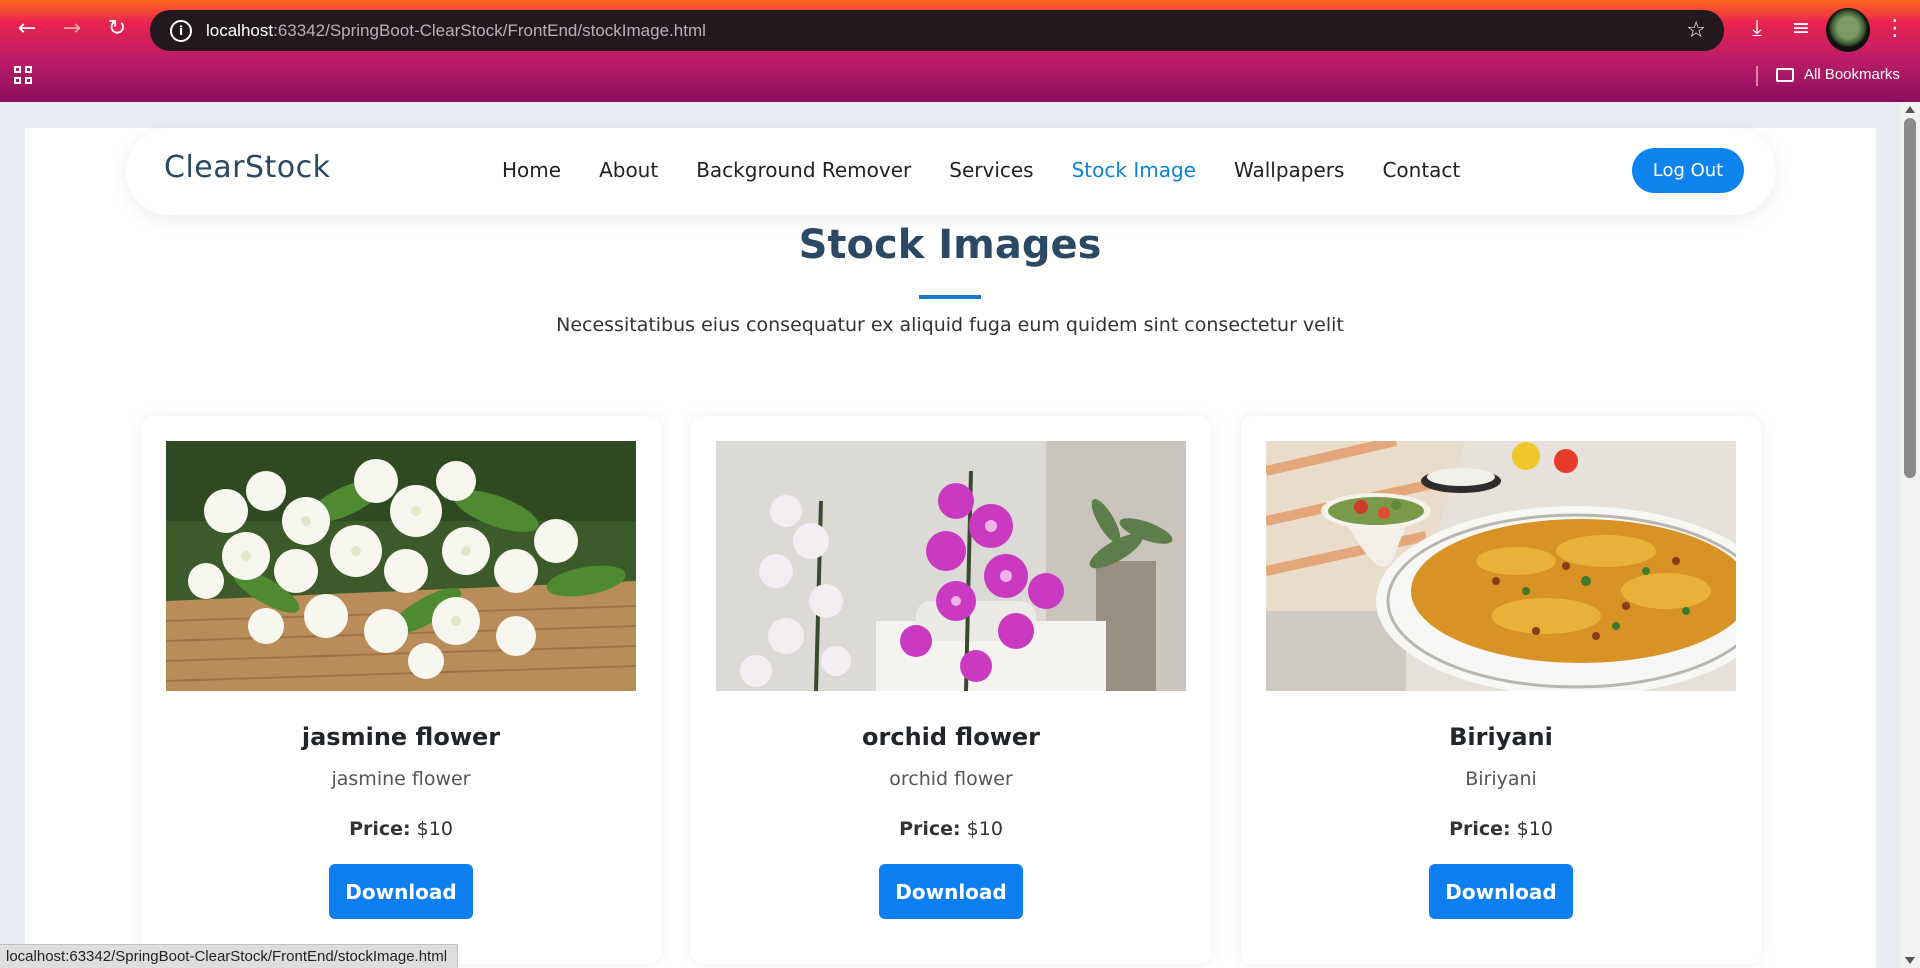 This screenshot has height=968, width=1920. Describe the element at coordinates (1688, 170) in the screenshot. I see `logout-button: Log Out` at that location.